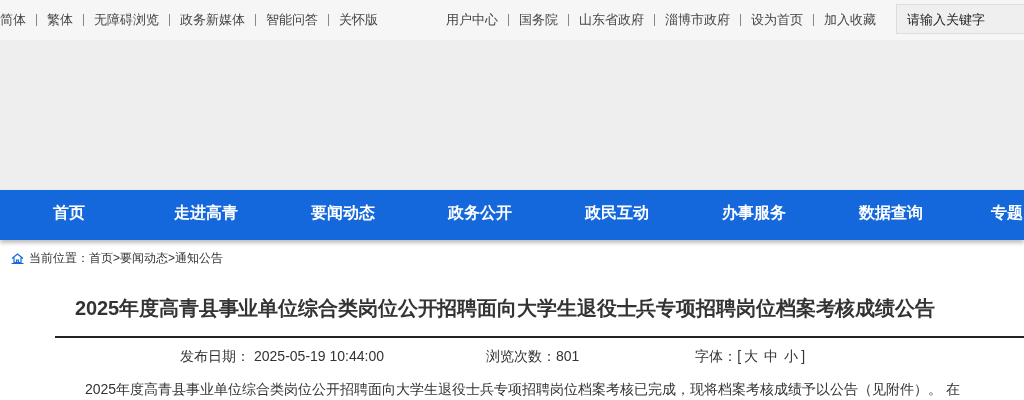 This screenshot has height=400, width=1024. I want to click on breadcrumb-label: 当前位置：, so click(59, 258).